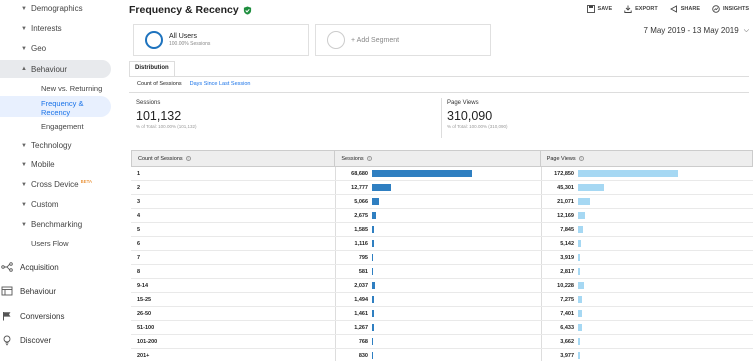 The image size is (753, 361). What do you see at coordinates (438, 257) in the screenshot?
I see `cell-sessions: 795` at bounding box center [438, 257].